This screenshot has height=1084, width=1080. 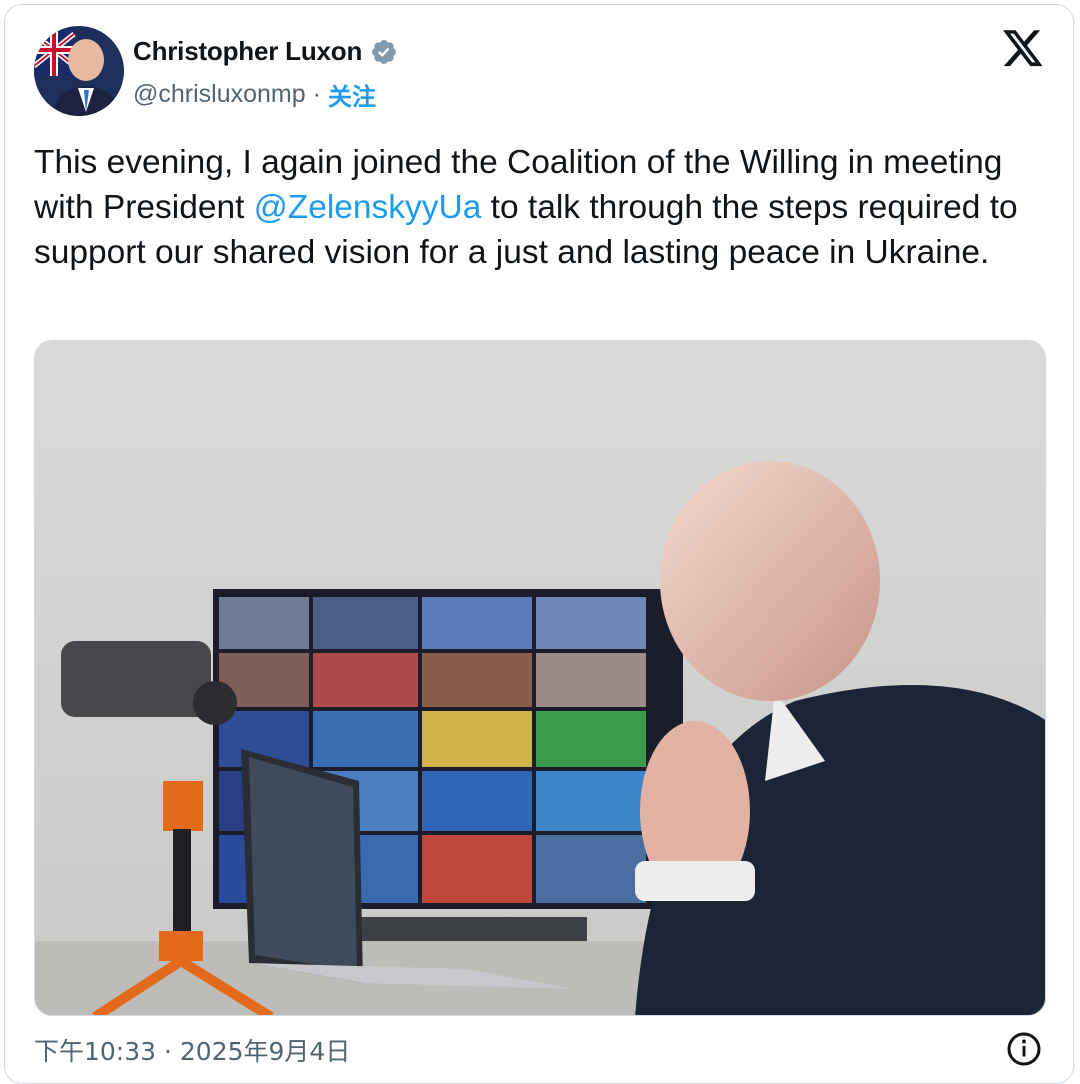 What do you see at coordinates (368, 207) in the screenshot?
I see `mention-link: @ZelenskyyUa` at bounding box center [368, 207].